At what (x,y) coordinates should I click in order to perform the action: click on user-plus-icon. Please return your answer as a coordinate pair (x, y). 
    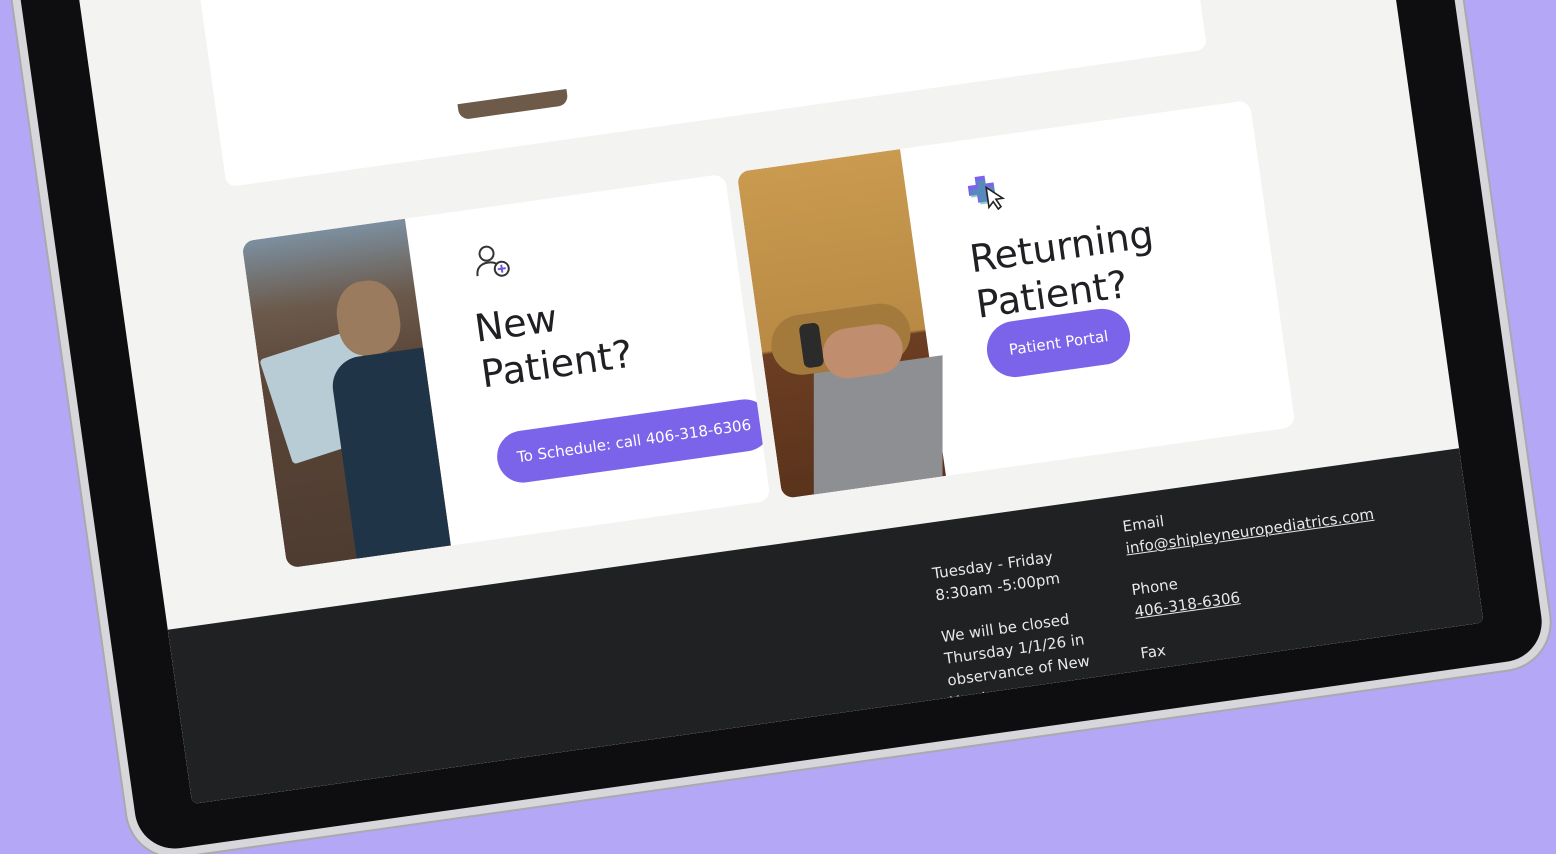
    Looking at the image, I should click on (493, 261).